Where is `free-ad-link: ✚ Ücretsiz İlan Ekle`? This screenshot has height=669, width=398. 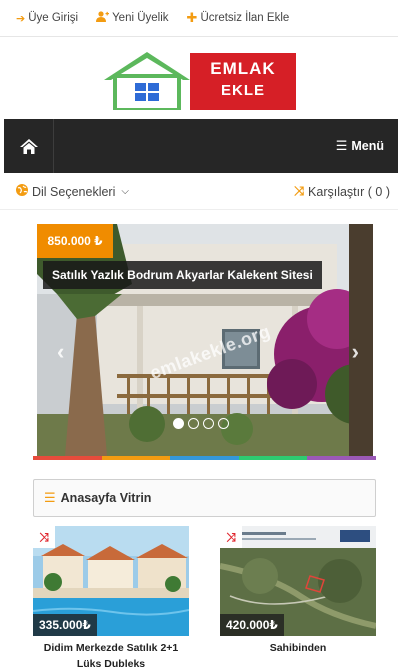 free-ad-link: ✚ Ücretsiz İlan Ekle is located at coordinates (238, 18).